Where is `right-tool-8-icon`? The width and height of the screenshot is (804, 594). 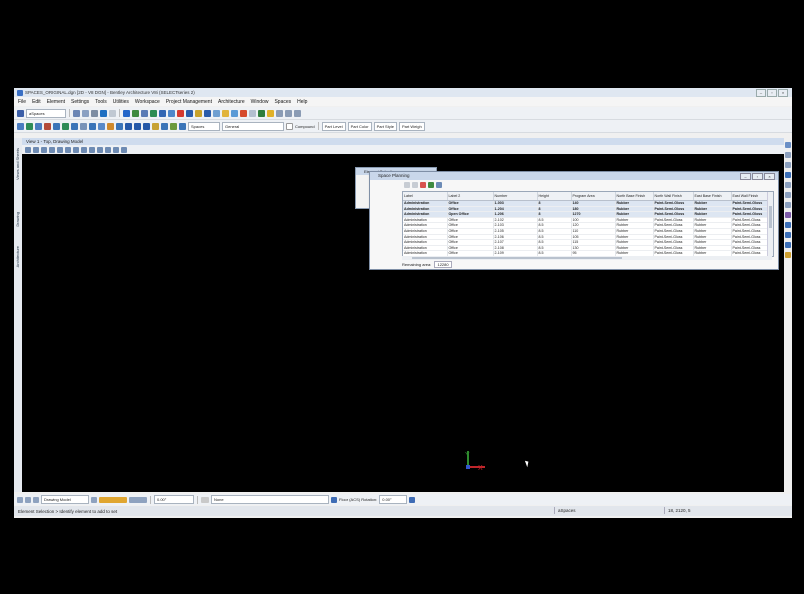 right-tool-8-icon is located at coordinates (788, 215).